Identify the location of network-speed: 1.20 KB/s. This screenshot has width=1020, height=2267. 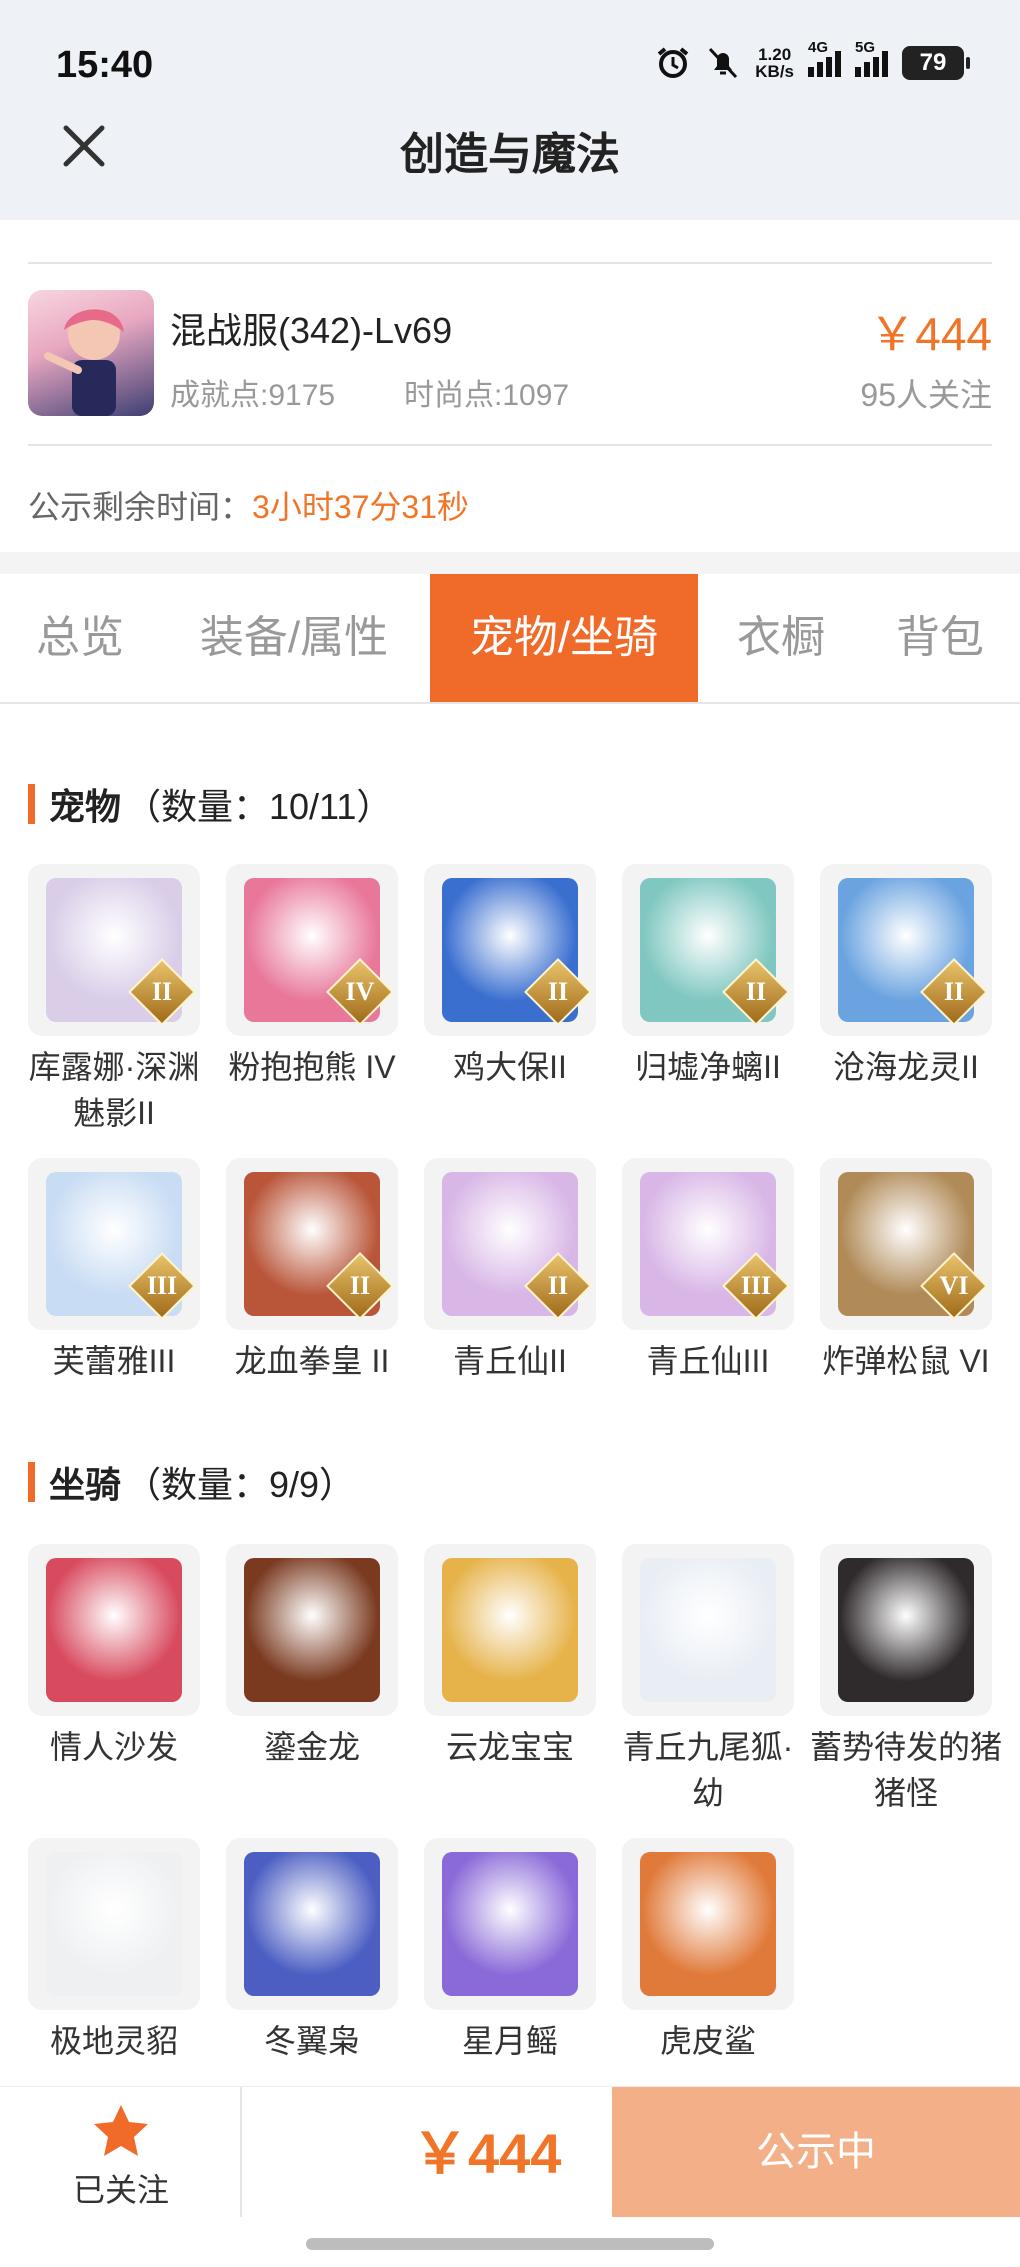
(774, 63).